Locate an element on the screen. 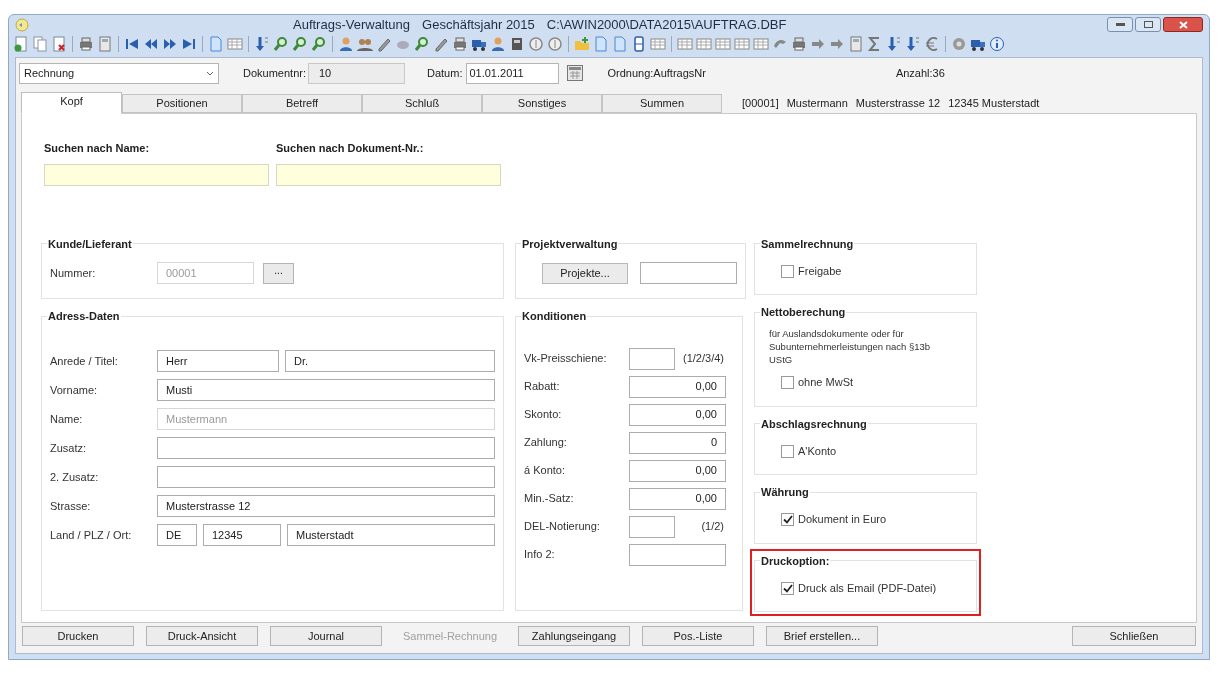 This screenshot has height=674, width=1218. document-type-dropdown: Rechnung is located at coordinates (119, 73).